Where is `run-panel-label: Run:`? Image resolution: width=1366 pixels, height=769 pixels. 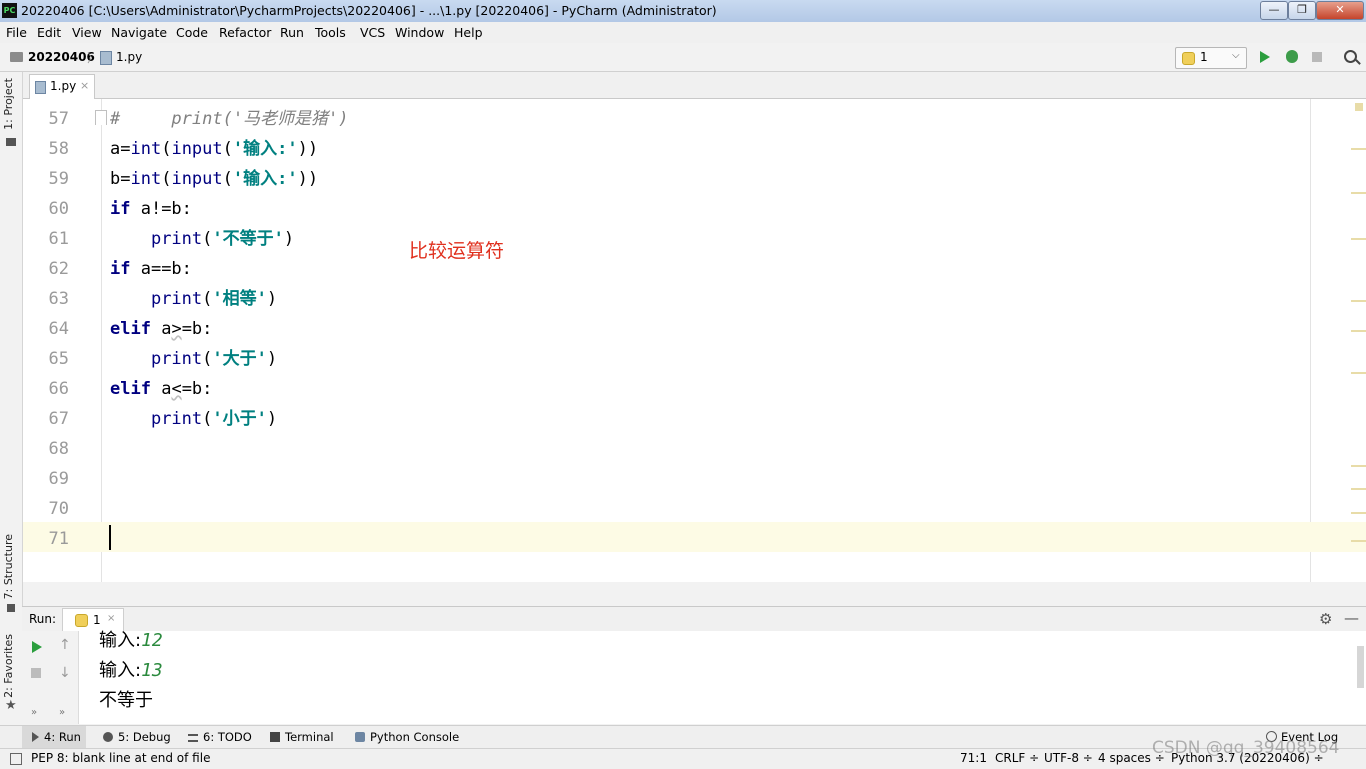
run-panel-label: Run: is located at coordinates (43, 619).